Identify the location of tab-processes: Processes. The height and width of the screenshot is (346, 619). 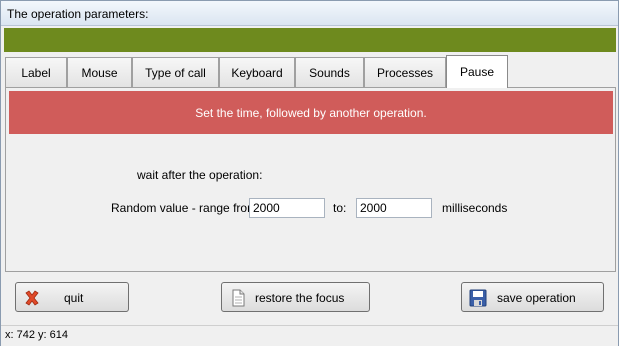
(405, 72).